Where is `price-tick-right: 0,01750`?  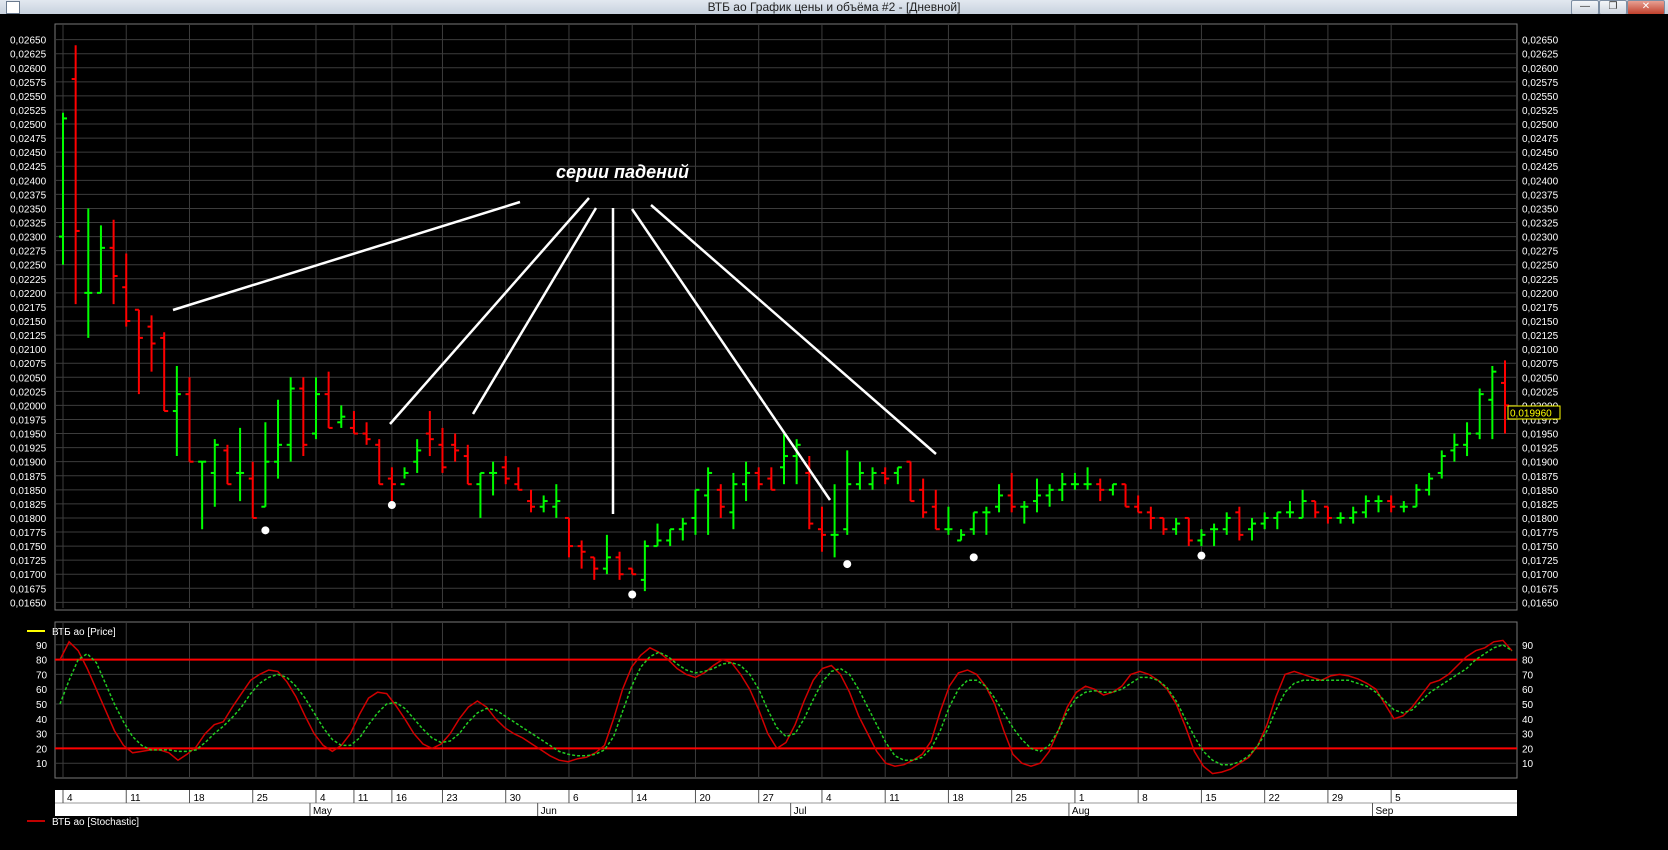
price-tick-right: 0,01750 is located at coordinates (1540, 547).